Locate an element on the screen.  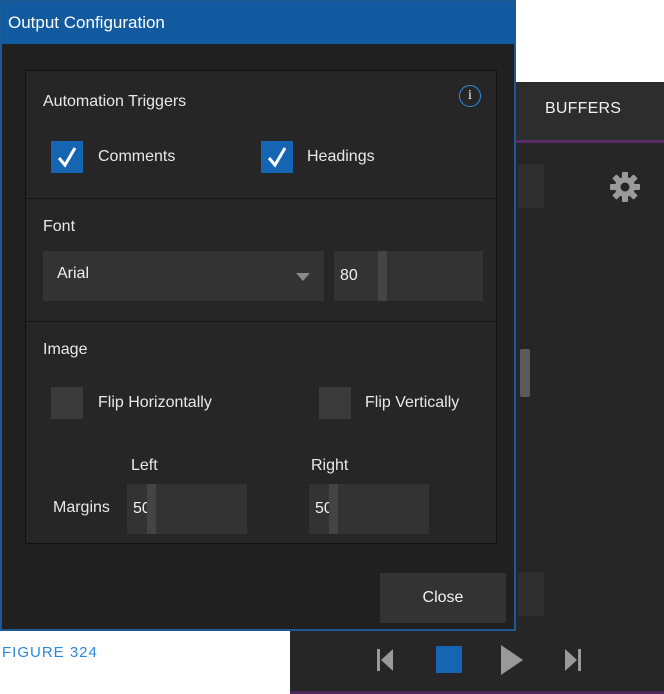
dialog-title: Output Configuration is located at coordinates (86, 22).